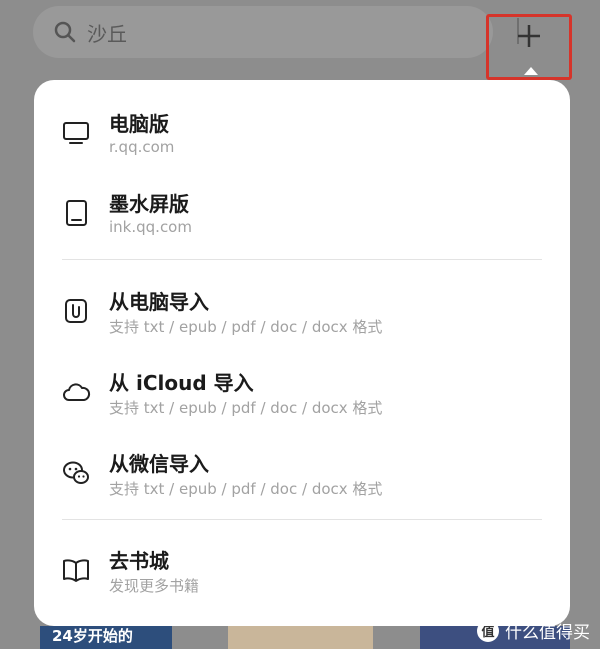 The width and height of the screenshot is (600, 649). What do you see at coordinates (302, 143) in the screenshot?
I see `menu-item-desktop-version: 电脑版 r.qq.com` at bounding box center [302, 143].